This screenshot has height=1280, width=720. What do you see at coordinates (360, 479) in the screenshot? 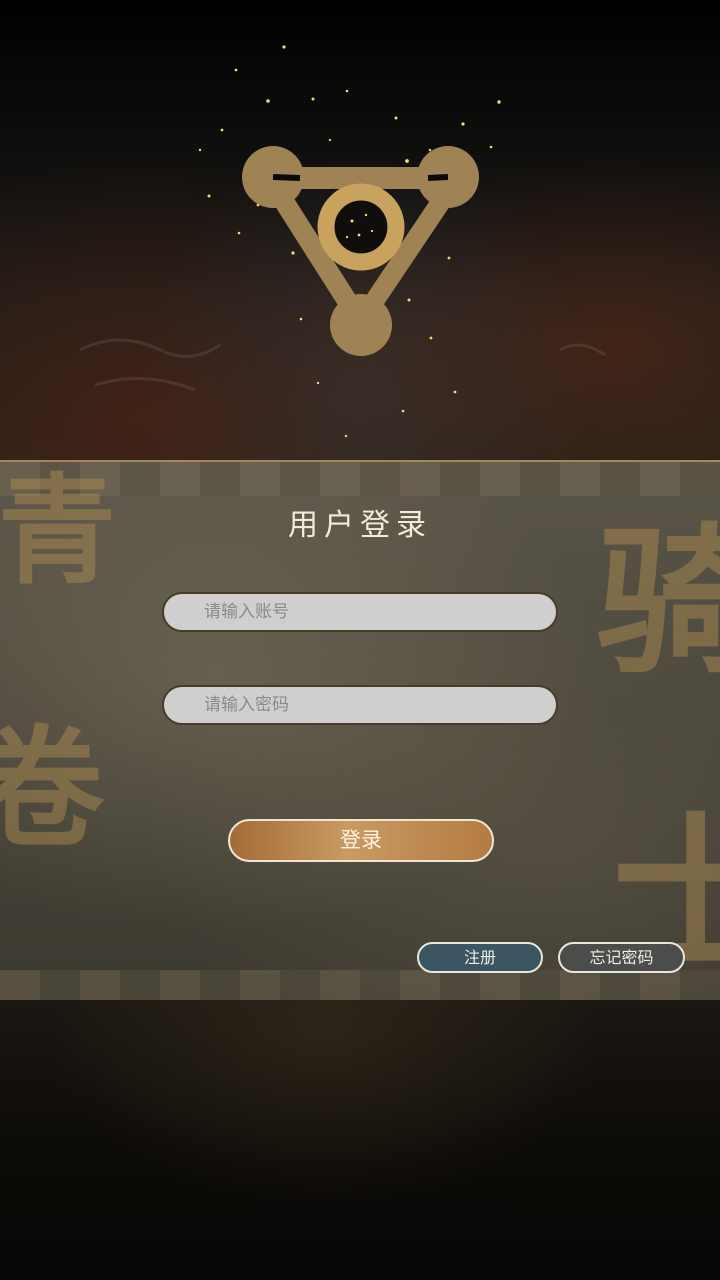
I see `panel-ornament-top` at bounding box center [360, 479].